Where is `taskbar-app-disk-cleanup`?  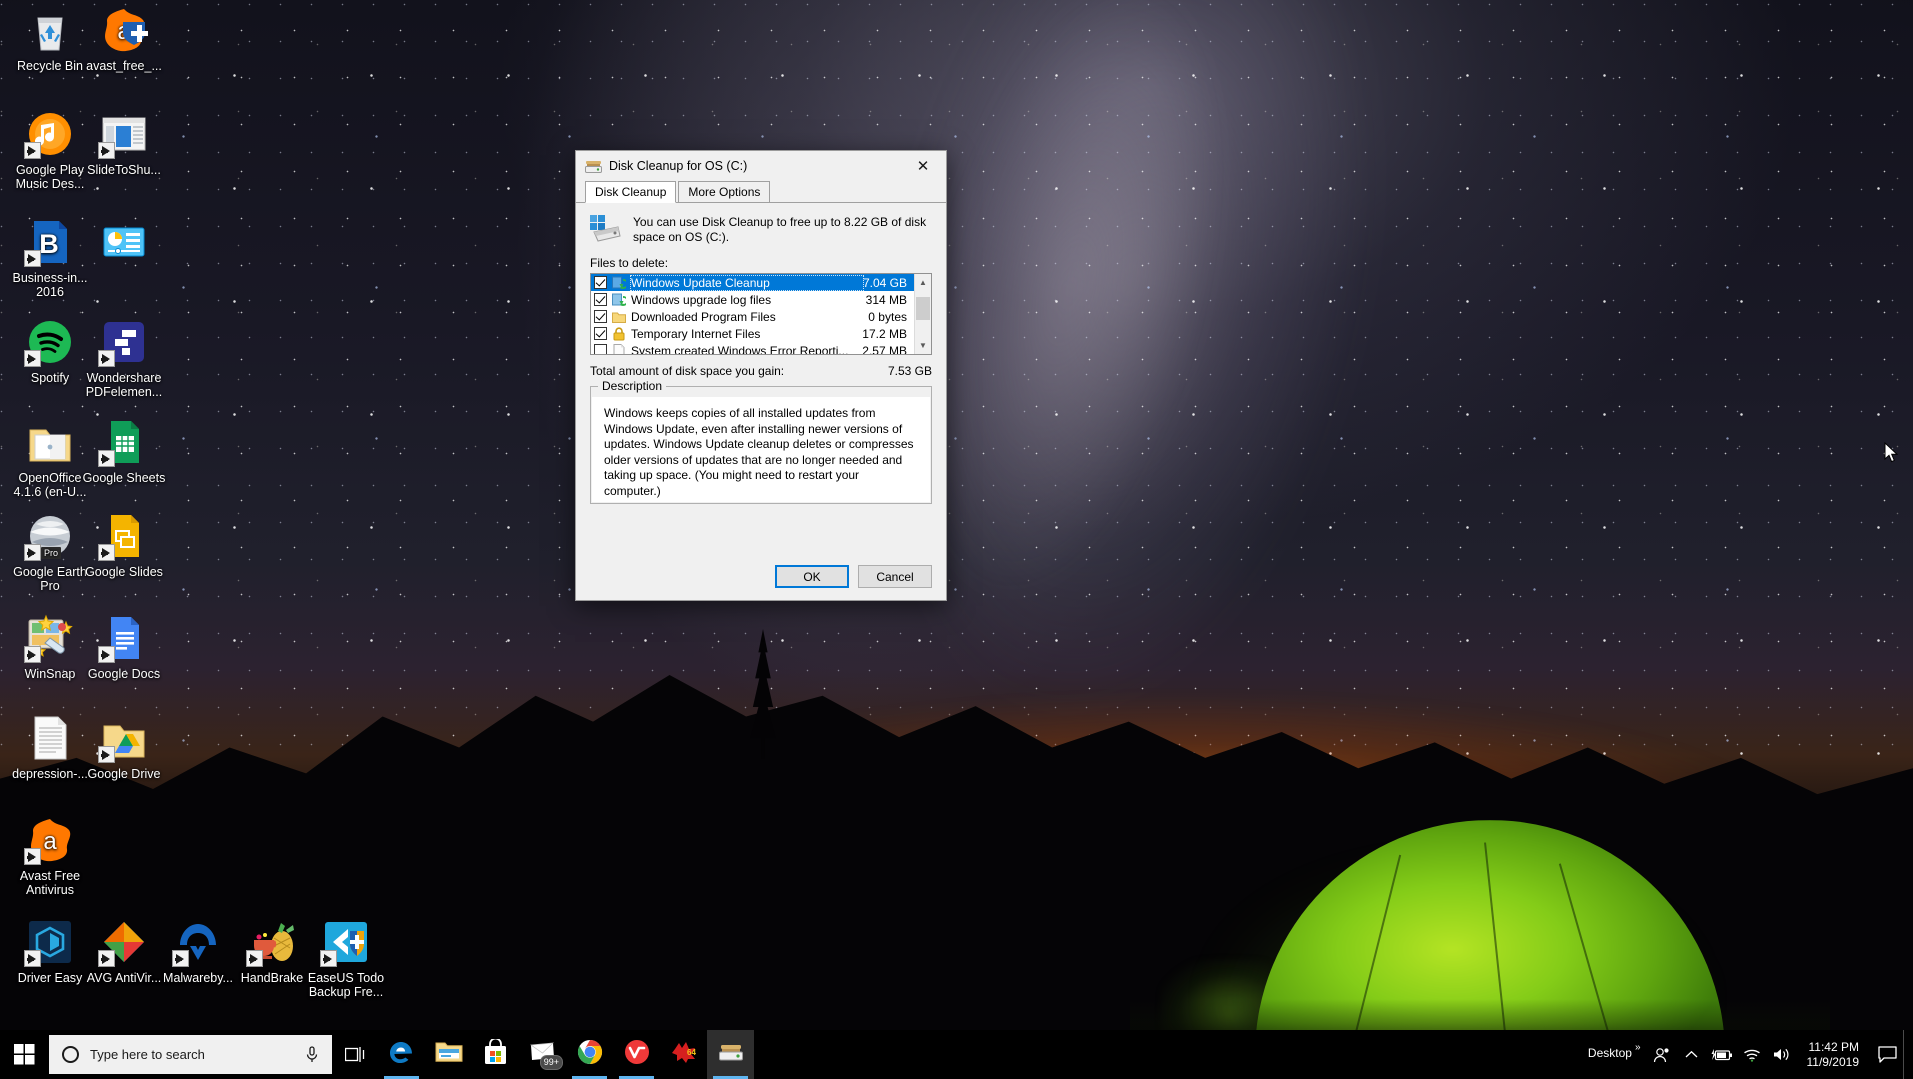 taskbar-app-disk-cleanup is located at coordinates (730, 1054).